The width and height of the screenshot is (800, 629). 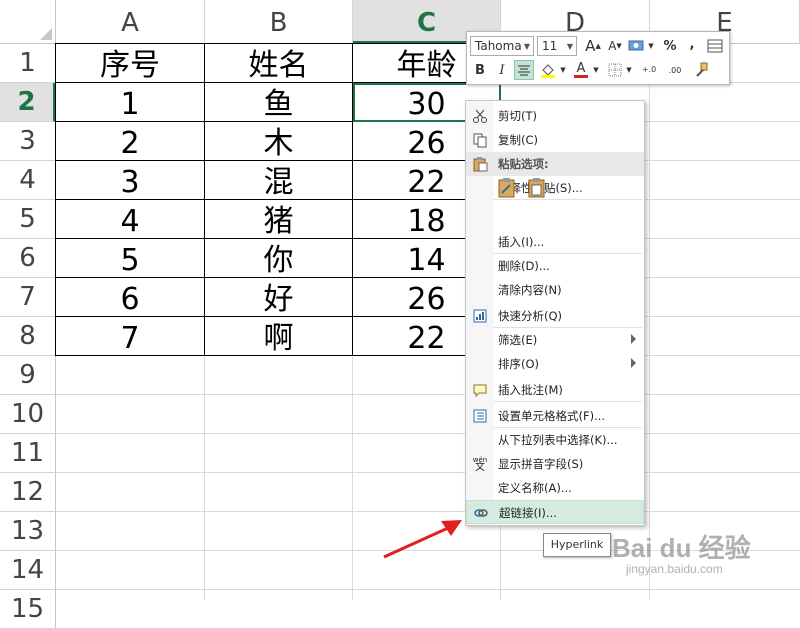 I want to click on annotation-arrow, so click(x=422, y=539).